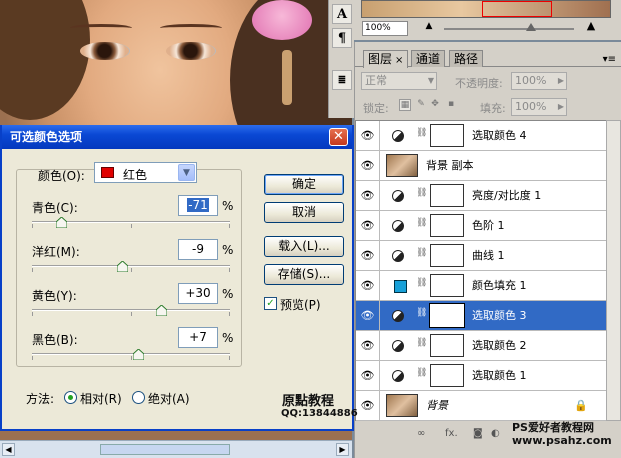  I want to click on new-adjustment-icon: ◐, so click(495, 433).